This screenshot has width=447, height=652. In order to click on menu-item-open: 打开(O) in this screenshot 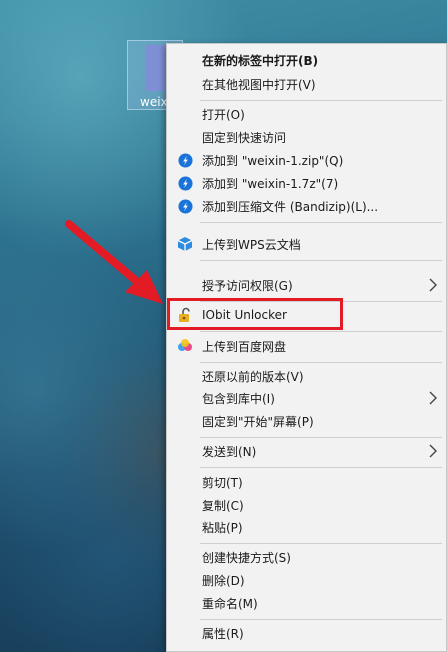, I will do `click(306, 114)`.